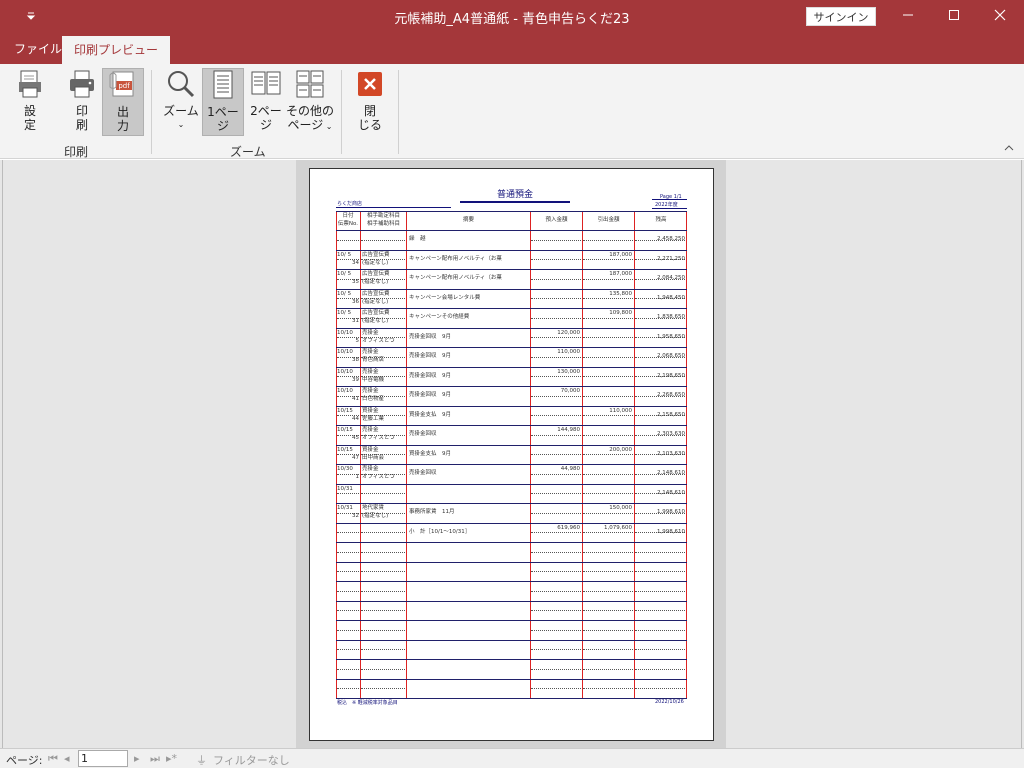 The width and height of the screenshot is (1024, 768). Describe the element at coordinates (123, 102) in the screenshot. I see `export-pdf-button: pdf 出 力` at that location.